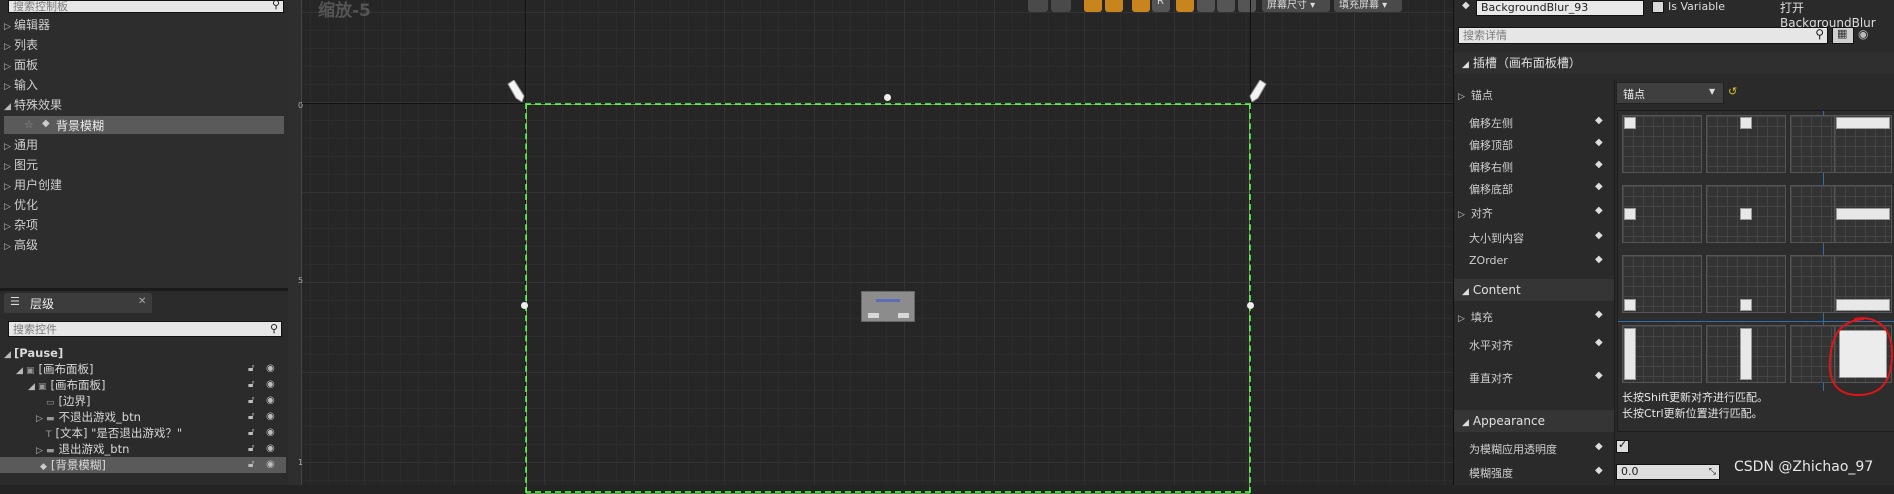 The width and height of the screenshot is (1894, 494). I want to click on anchor-preset-bottom-stretch, so click(1863, 284).